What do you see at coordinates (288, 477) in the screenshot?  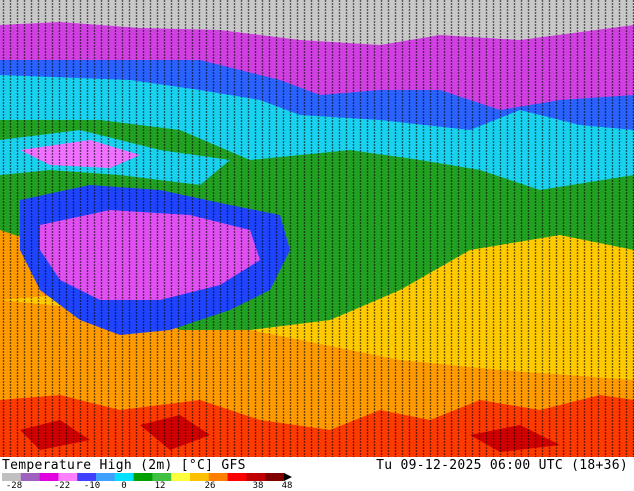 I see `color-scale-arrow` at bounding box center [288, 477].